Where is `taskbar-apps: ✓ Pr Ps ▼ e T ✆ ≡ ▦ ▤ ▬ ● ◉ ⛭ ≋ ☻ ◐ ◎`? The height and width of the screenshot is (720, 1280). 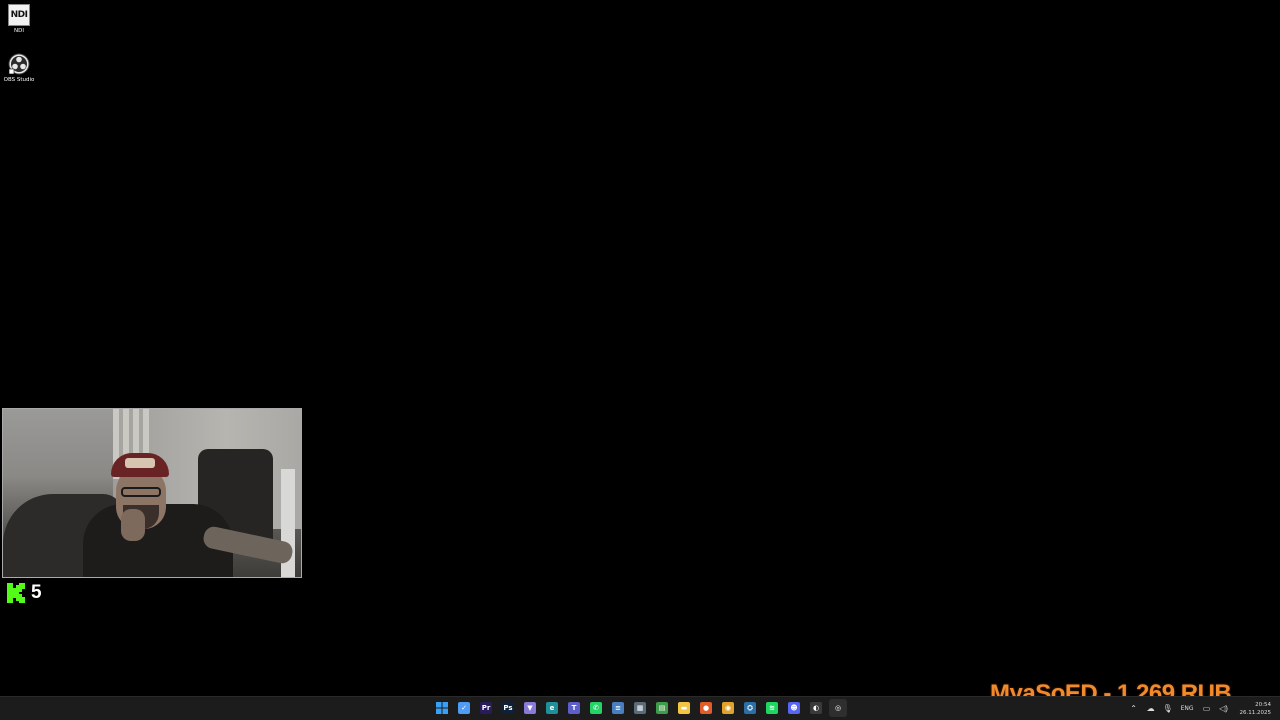
taskbar-apps: ✓ Pr Ps ▼ e T ✆ ≡ ▦ ▤ ▬ ● ◉ ⛭ ≋ ☻ ◐ ◎ is located at coordinates (640, 708).